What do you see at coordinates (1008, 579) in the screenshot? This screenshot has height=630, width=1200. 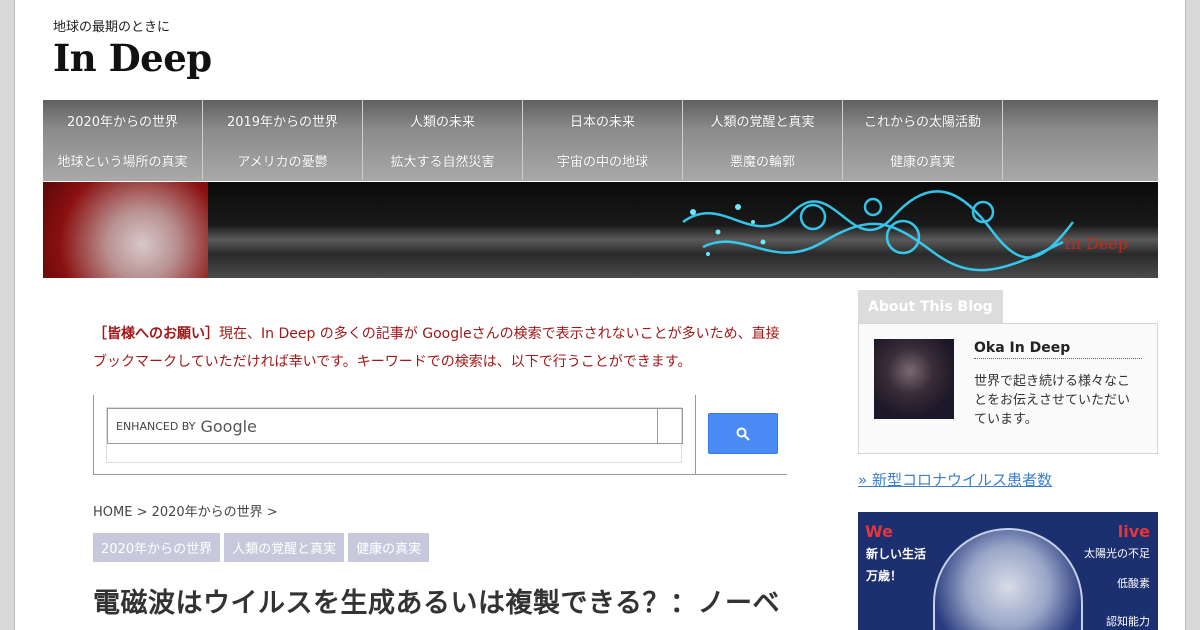 I see `ad-skull-image` at bounding box center [1008, 579].